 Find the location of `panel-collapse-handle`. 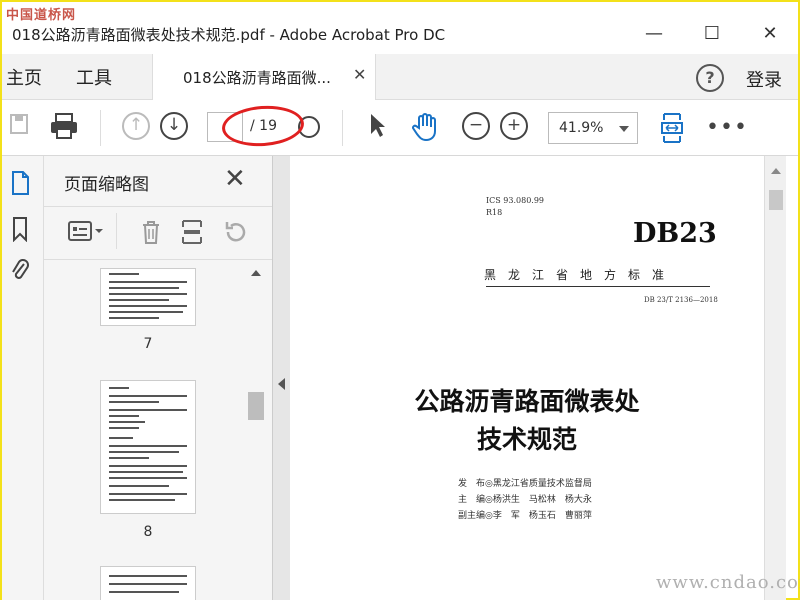

panel-collapse-handle is located at coordinates (281, 378).